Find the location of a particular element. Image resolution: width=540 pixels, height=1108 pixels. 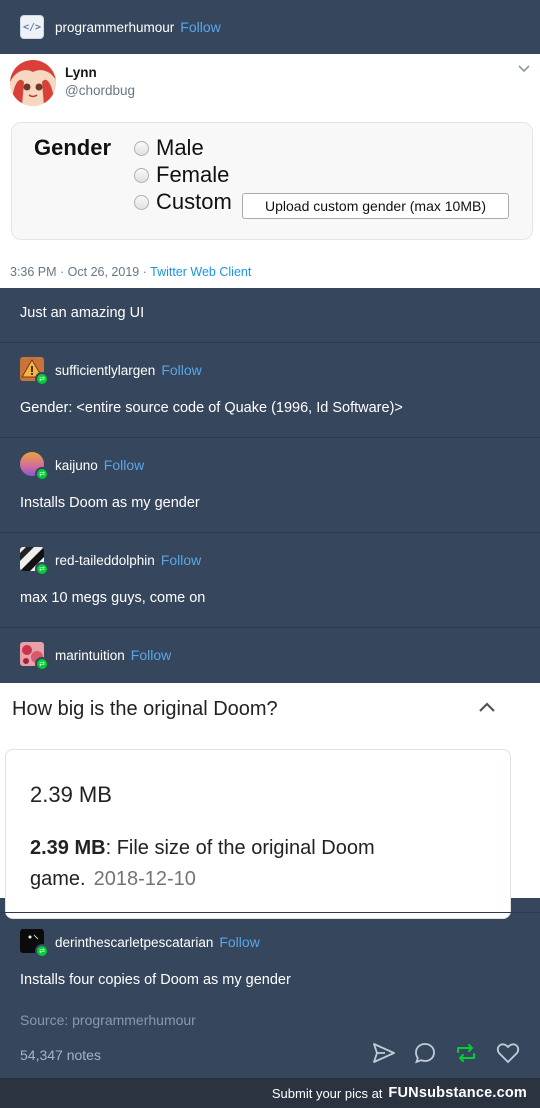

radio-custom: Custom is located at coordinates (183, 202).